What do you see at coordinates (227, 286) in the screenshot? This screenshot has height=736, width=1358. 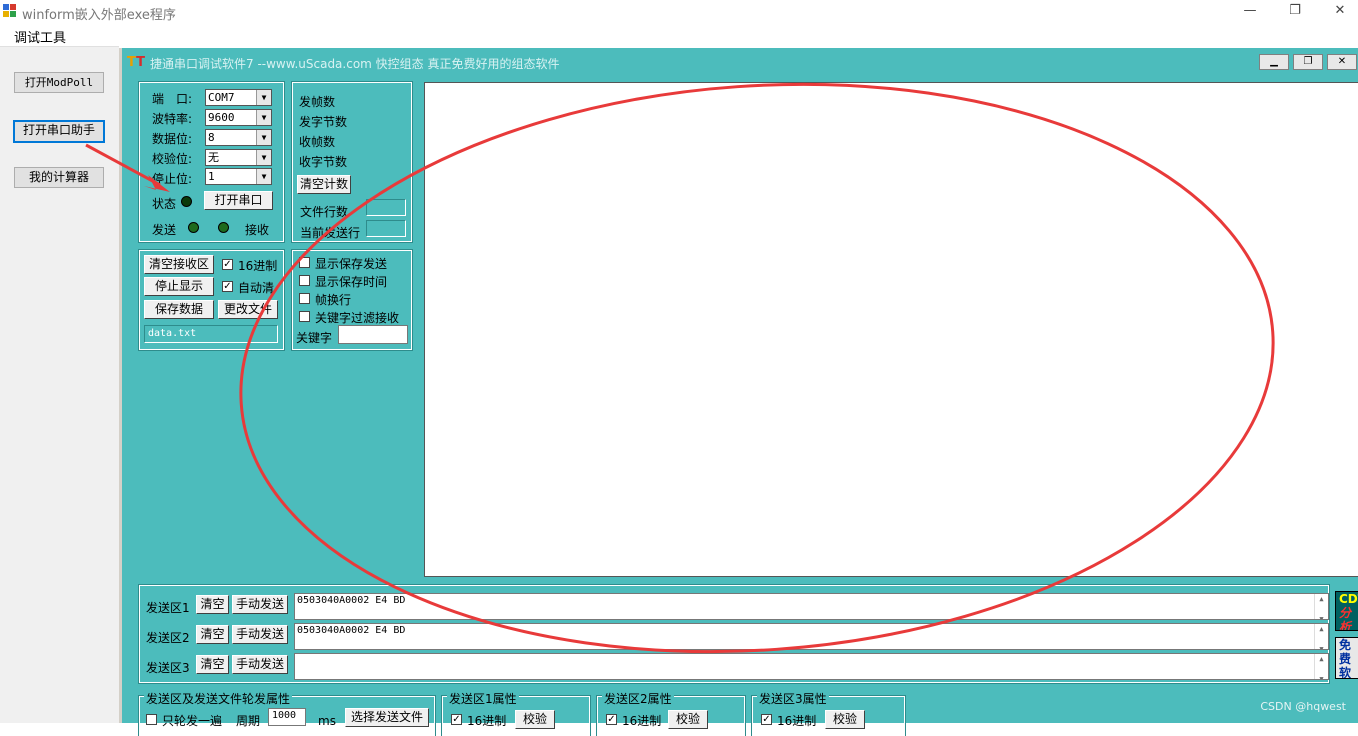 I see `auto-clear-checkbox: ✓` at bounding box center [227, 286].